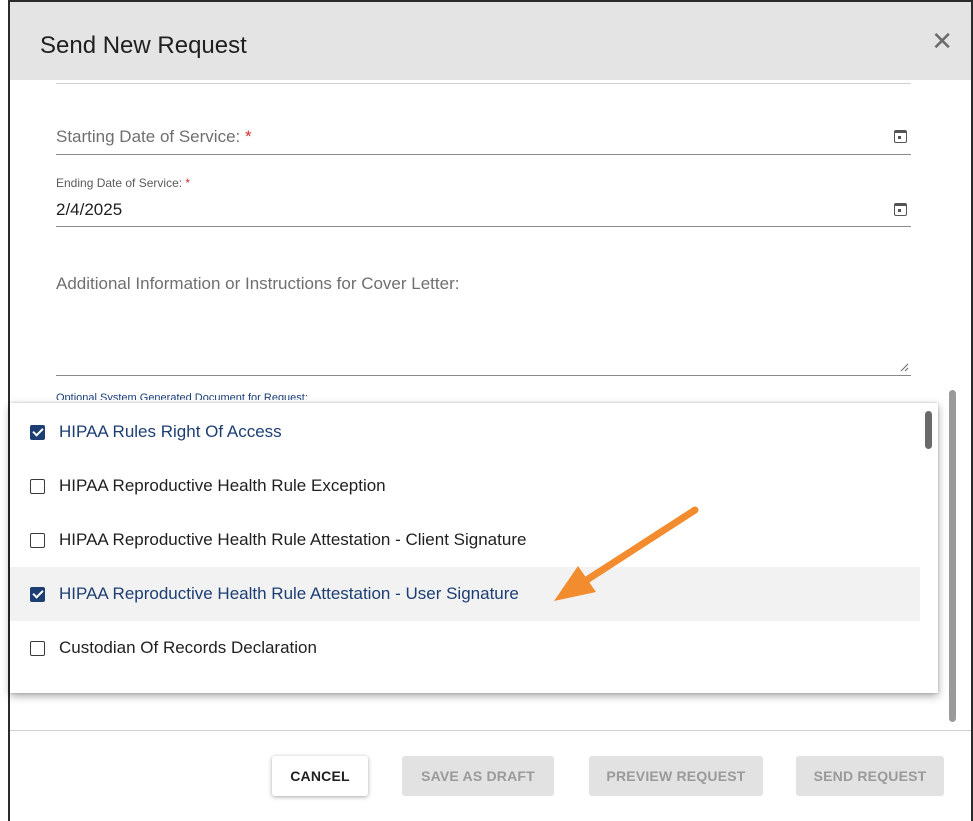 The width and height of the screenshot is (973, 821). Describe the element at coordinates (483, 83) in the screenshot. I see `divider` at that location.